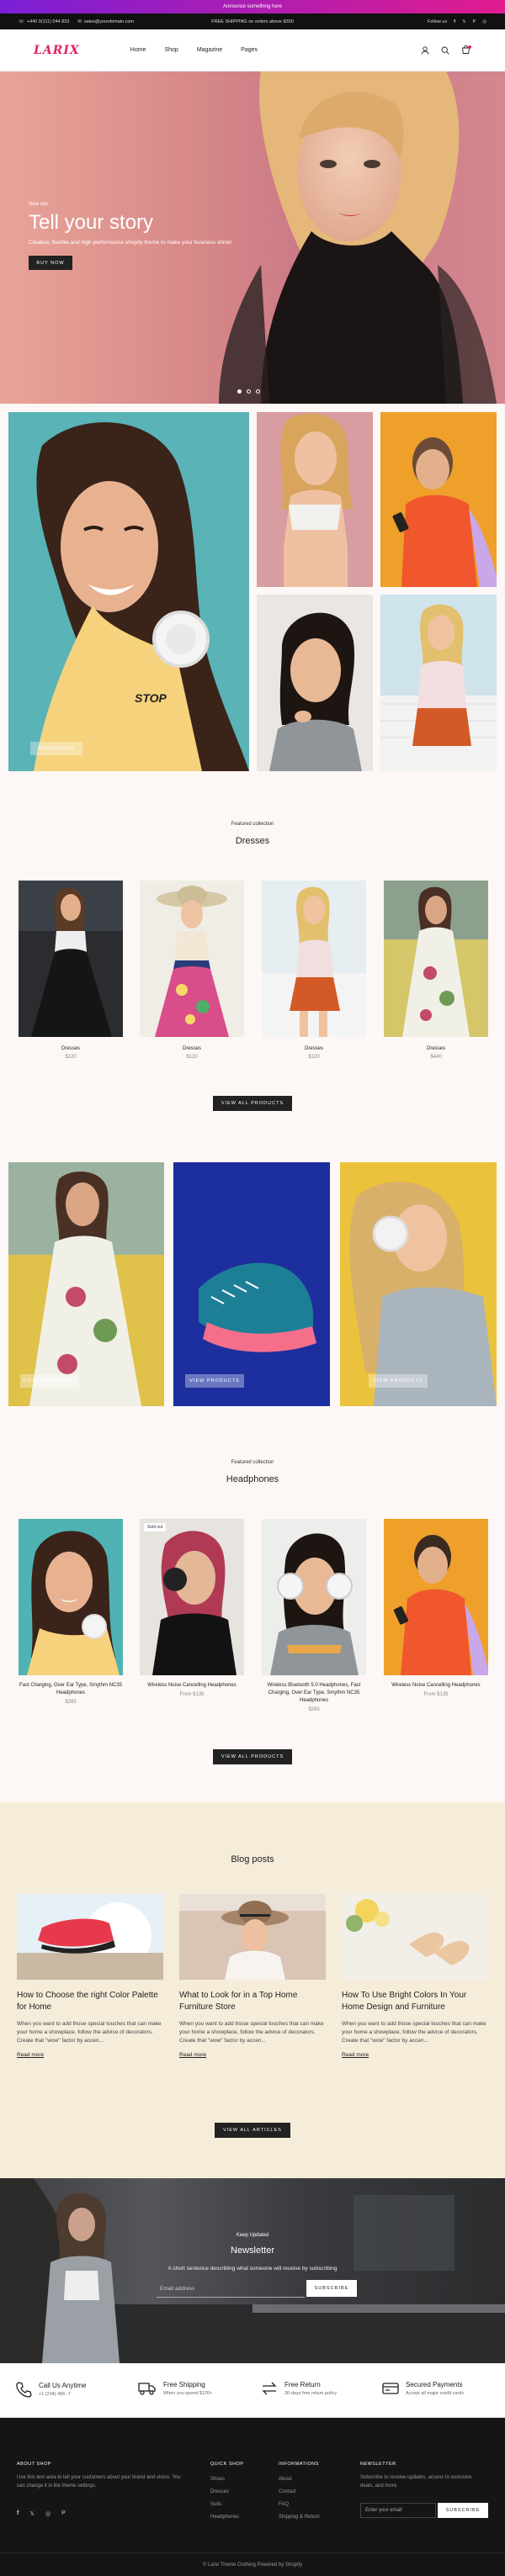 The image size is (505, 2576). Describe the element at coordinates (252, 2130) in the screenshot. I see `view-all-articles-button: VIEW ALL ARTICLES` at that location.